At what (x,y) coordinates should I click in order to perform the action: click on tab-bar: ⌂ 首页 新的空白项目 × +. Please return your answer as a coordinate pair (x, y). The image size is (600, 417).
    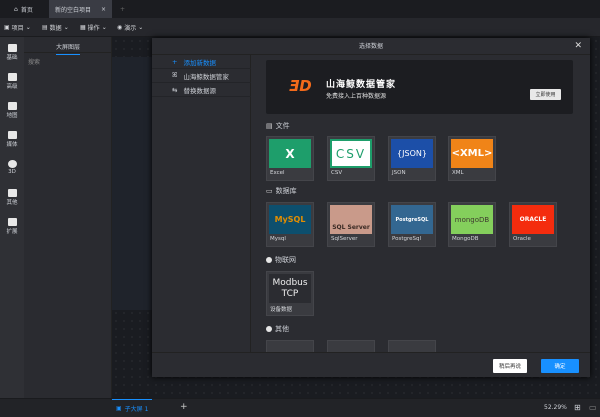
    Looking at the image, I should click on (300, 9).